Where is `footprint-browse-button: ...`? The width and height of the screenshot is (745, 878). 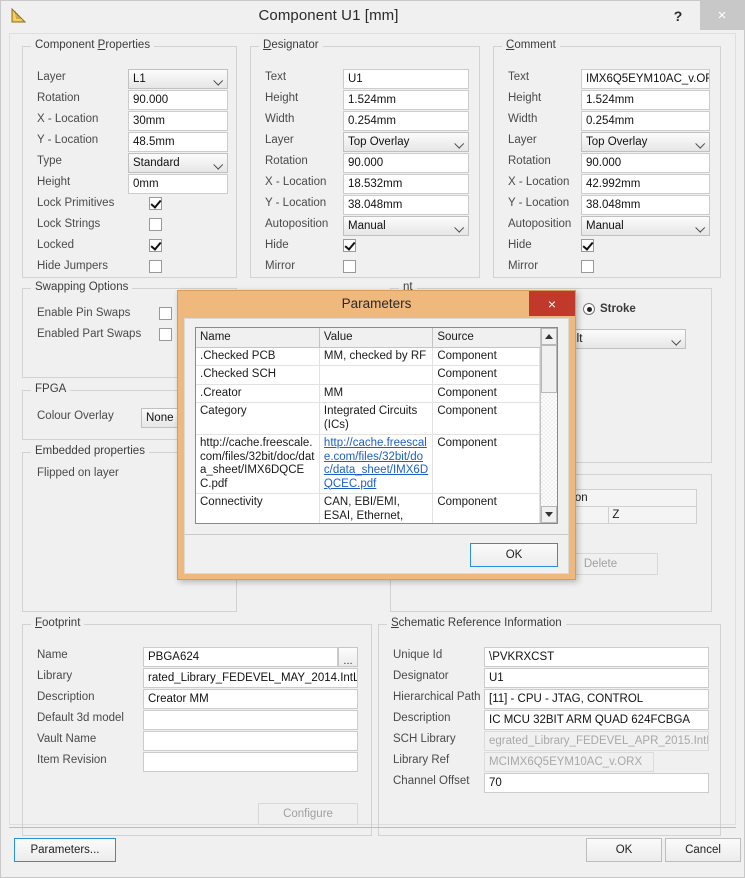
footprint-browse-button: ... is located at coordinates (348, 657).